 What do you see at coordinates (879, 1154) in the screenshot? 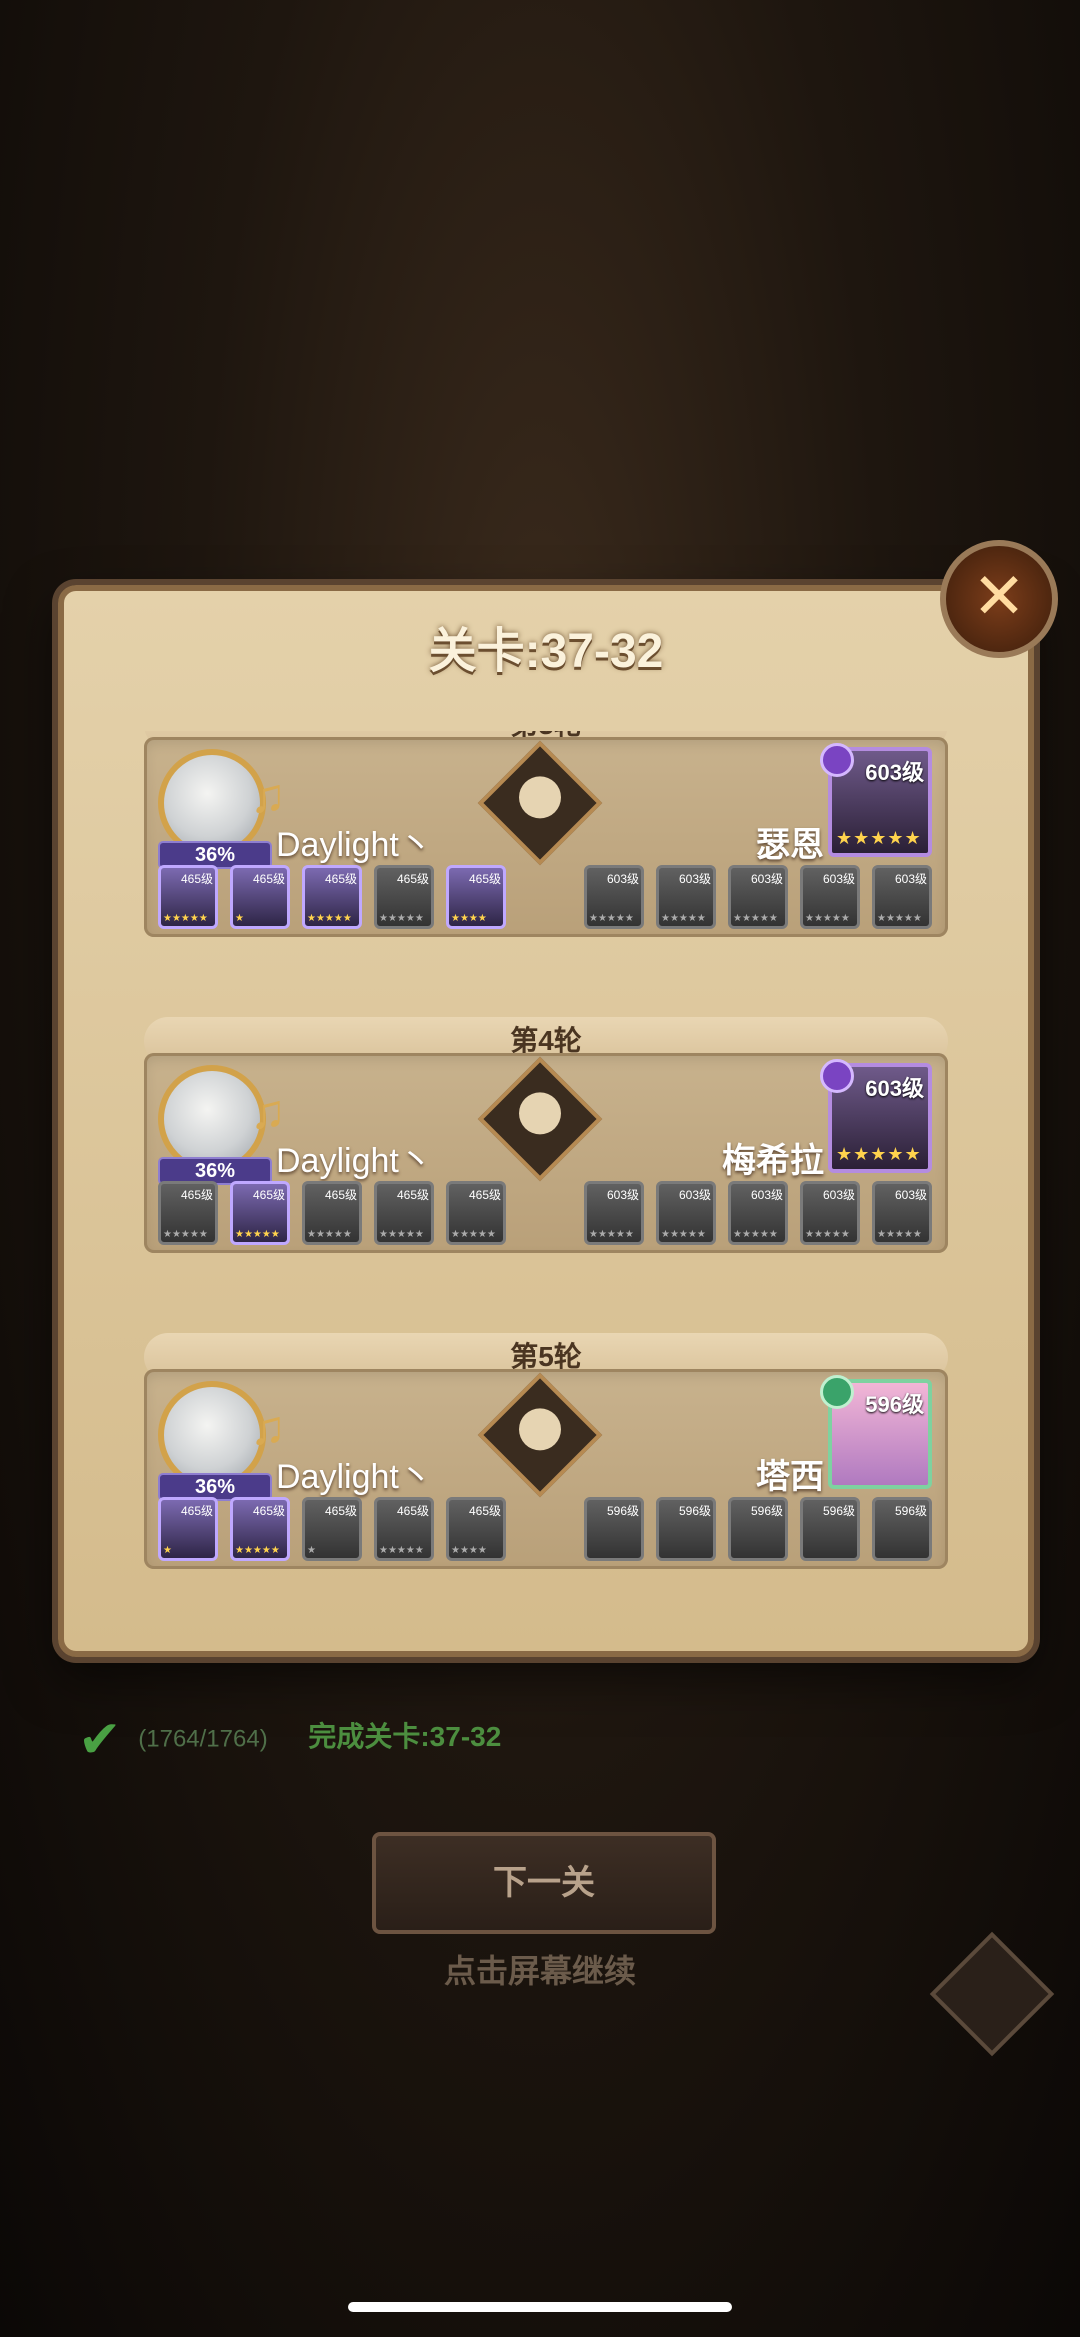
I see `boss-stars: ★★★★★` at bounding box center [879, 1154].